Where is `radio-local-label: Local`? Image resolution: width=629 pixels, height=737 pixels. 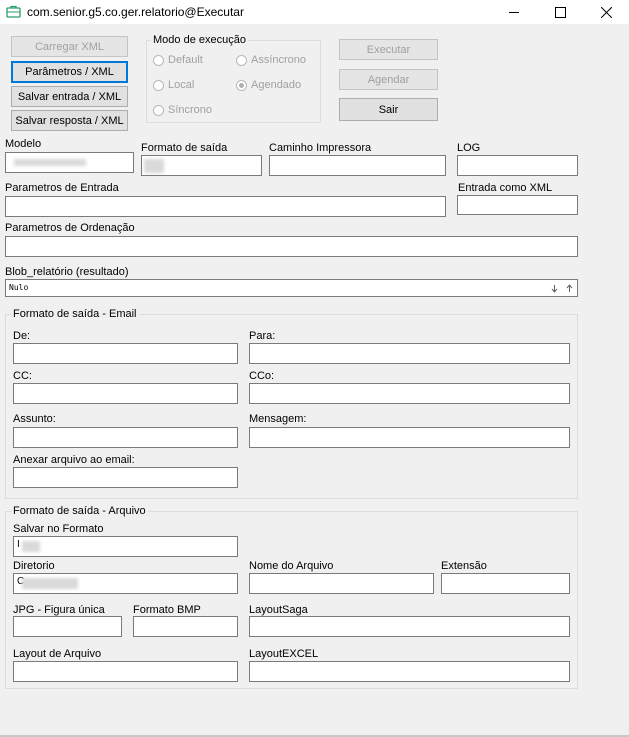 radio-local-label: Local is located at coordinates (181, 85).